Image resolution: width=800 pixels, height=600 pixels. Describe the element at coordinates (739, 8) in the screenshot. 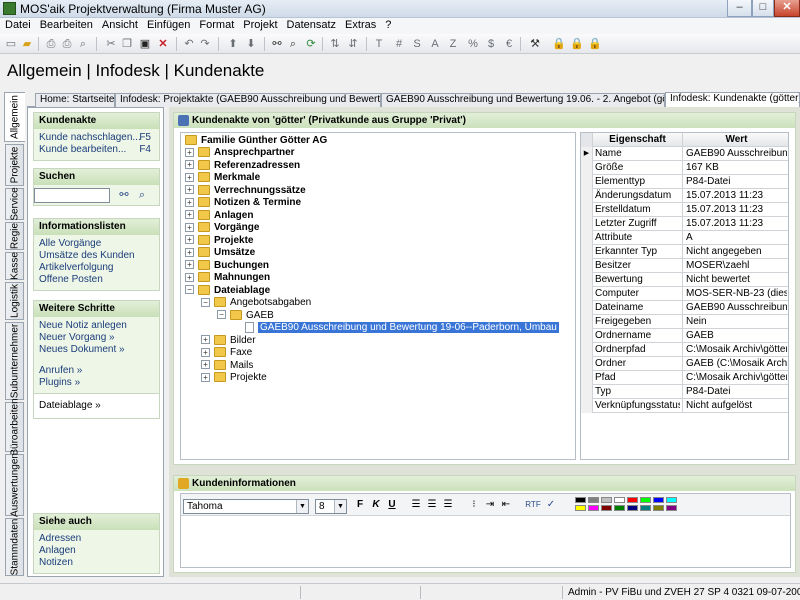

I see `minimize-button: –` at that location.